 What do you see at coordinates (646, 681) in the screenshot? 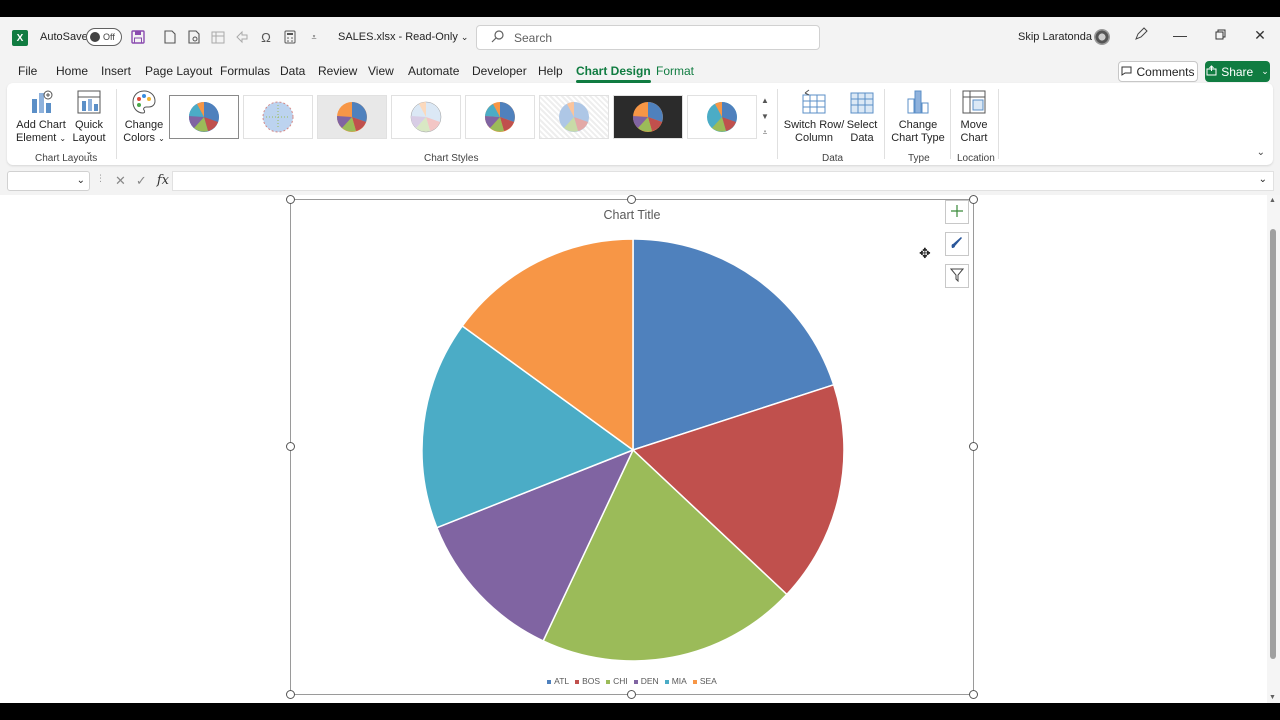
I see `legend-item-den: DEN` at bounding box center [646, 681].